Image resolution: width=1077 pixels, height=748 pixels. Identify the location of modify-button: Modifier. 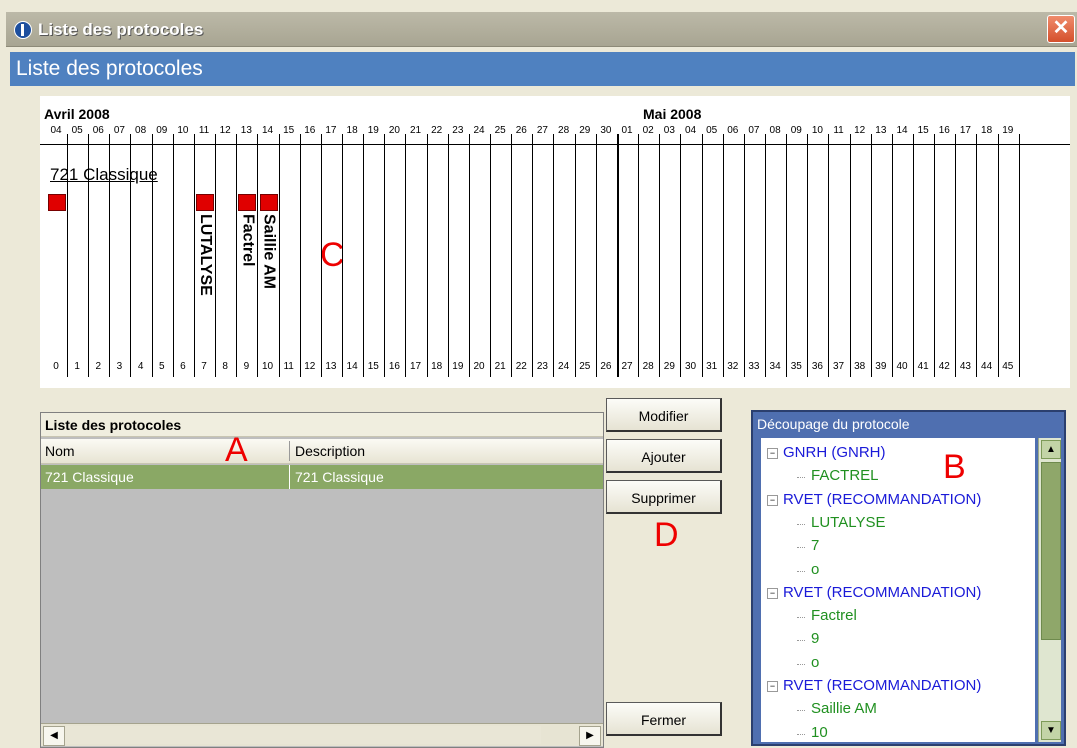
(664, 415).